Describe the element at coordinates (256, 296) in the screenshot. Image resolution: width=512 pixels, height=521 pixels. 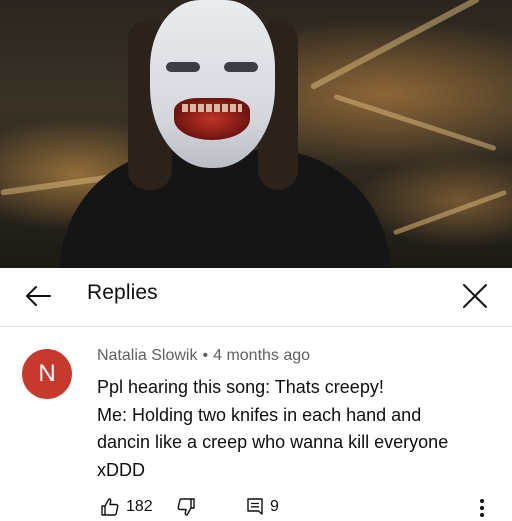
I see `replies-header: Replies` at that location.